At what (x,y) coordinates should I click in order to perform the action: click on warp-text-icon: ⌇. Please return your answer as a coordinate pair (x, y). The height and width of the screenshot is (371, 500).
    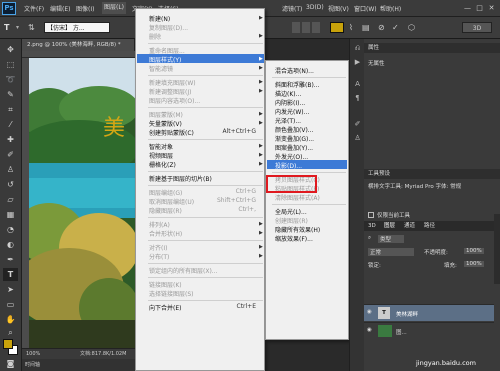
    Looking at the image, I should click on (351, 27).